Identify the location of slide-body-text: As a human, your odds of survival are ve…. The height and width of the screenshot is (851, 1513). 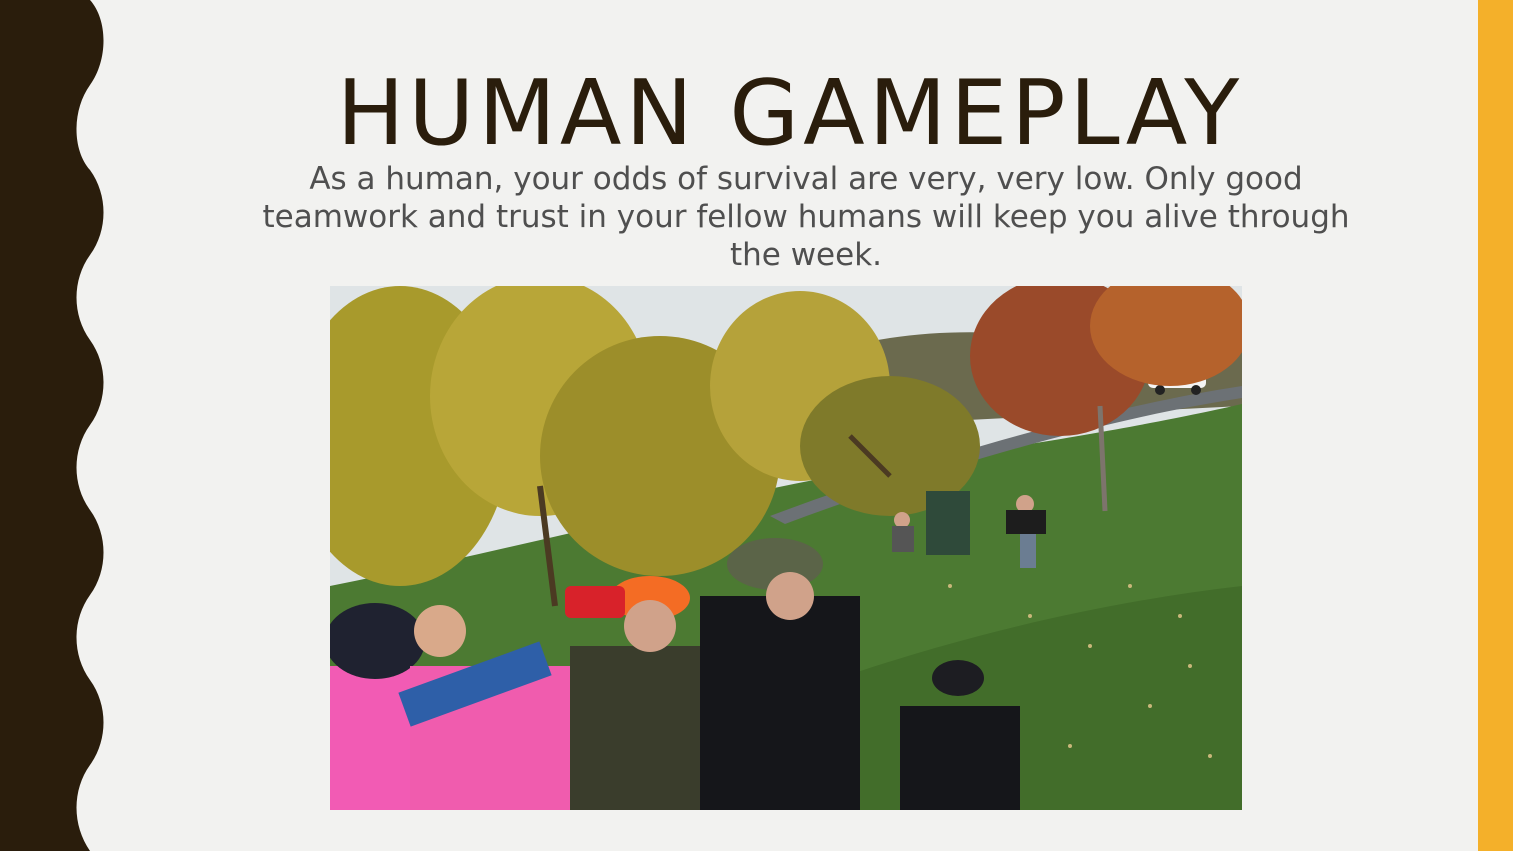
(806, 217).